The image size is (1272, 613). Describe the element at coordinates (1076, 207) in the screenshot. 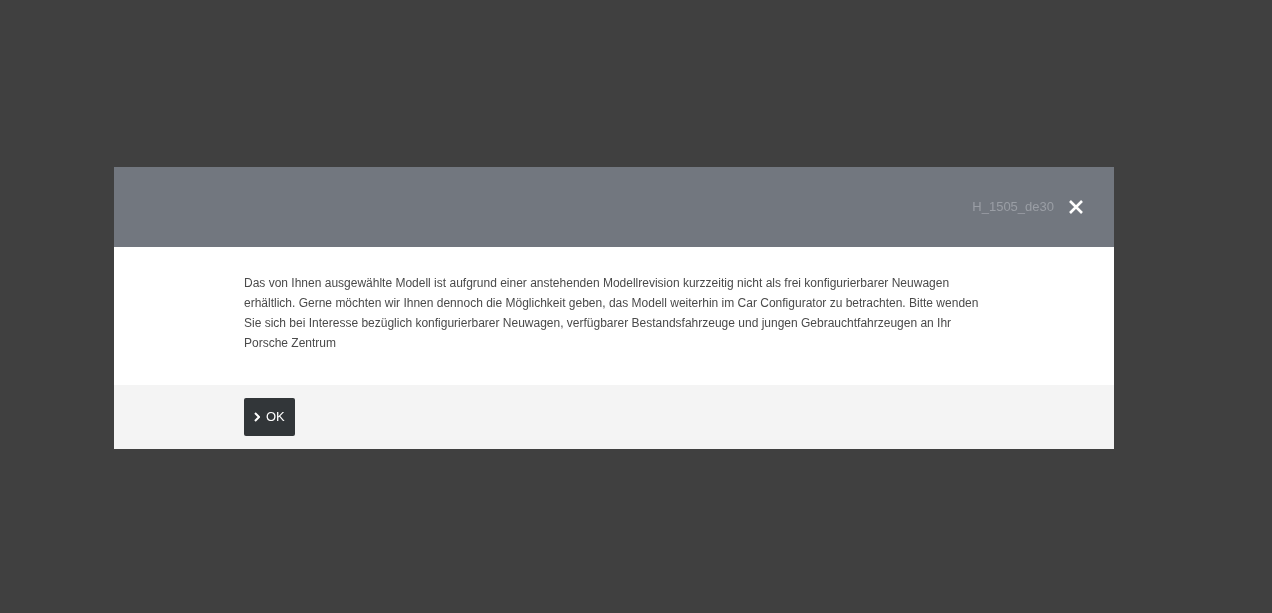

I see `close-icon` at that location.